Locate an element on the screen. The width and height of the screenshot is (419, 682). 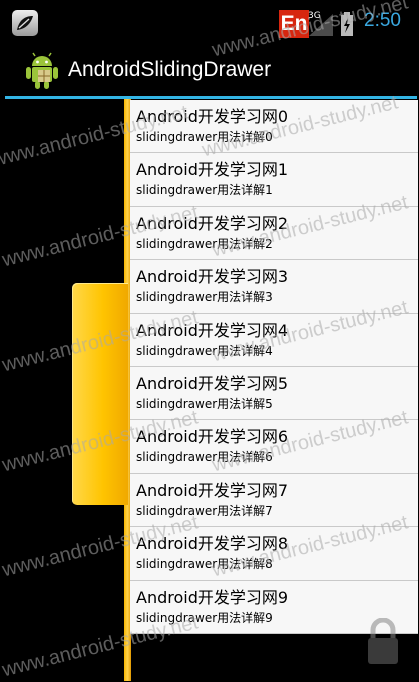
clock: 2:50 is located at coordinates (382, 20).